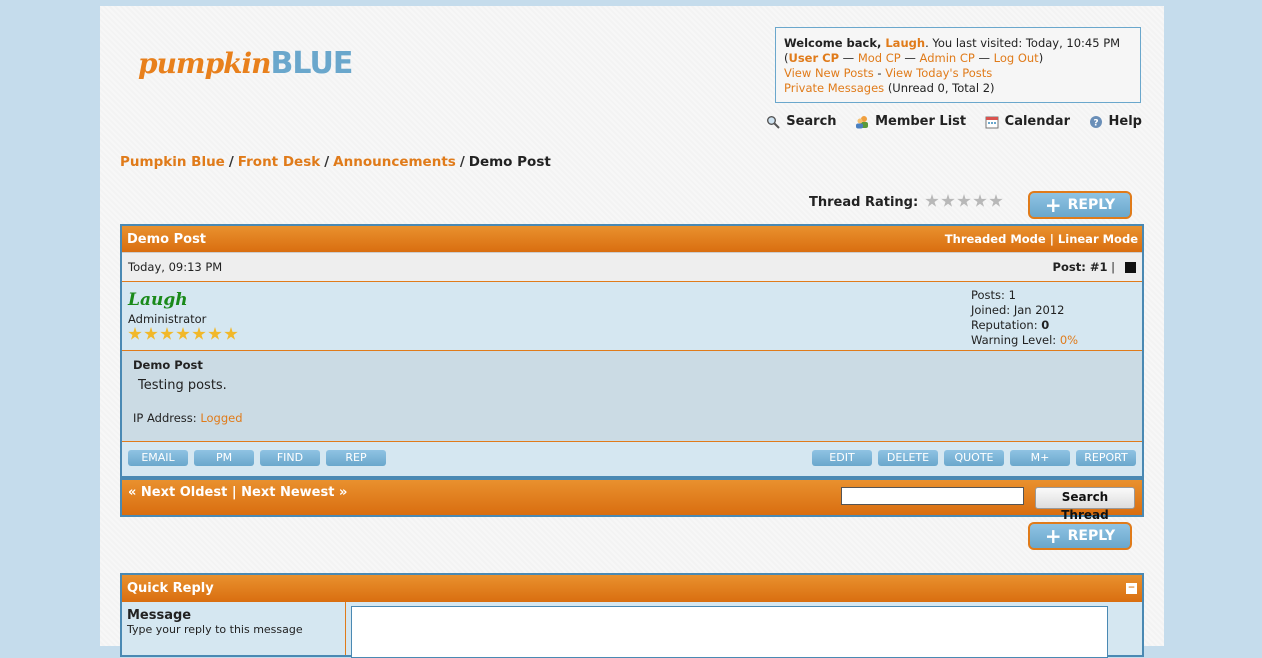 This screenshot has width=1262, height=658. Describe the element at coordinates (974, 458) in the screenshot. I see `quote-button: QUOTE` at that location.